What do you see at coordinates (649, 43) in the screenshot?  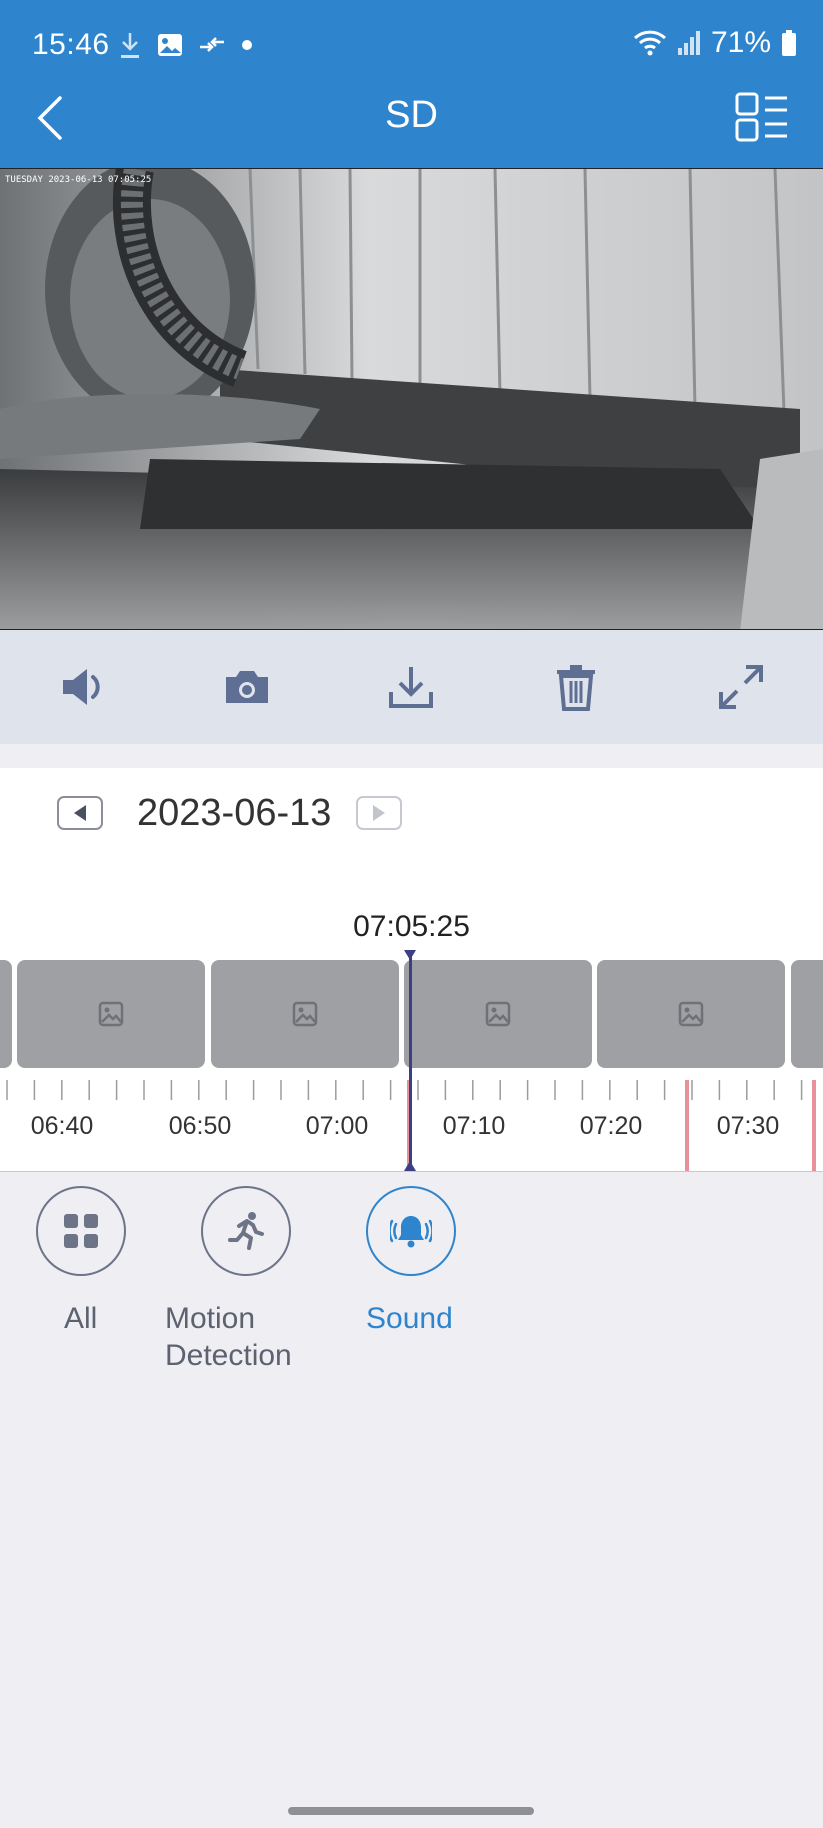 I see `wifi-icon` at bounding box center [649, 43].